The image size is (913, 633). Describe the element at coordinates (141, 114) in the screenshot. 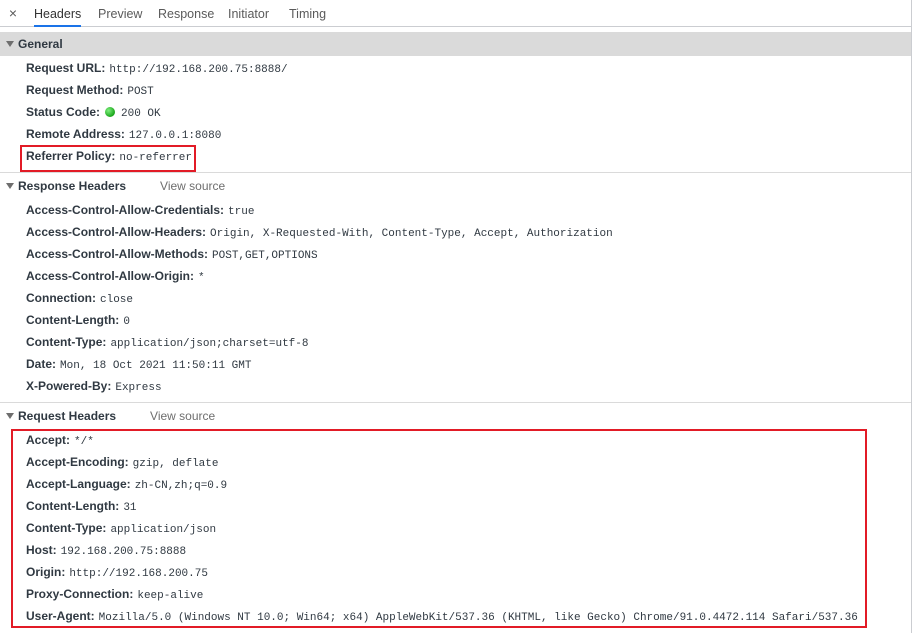

I see `header-value: 200 OK` at that location.